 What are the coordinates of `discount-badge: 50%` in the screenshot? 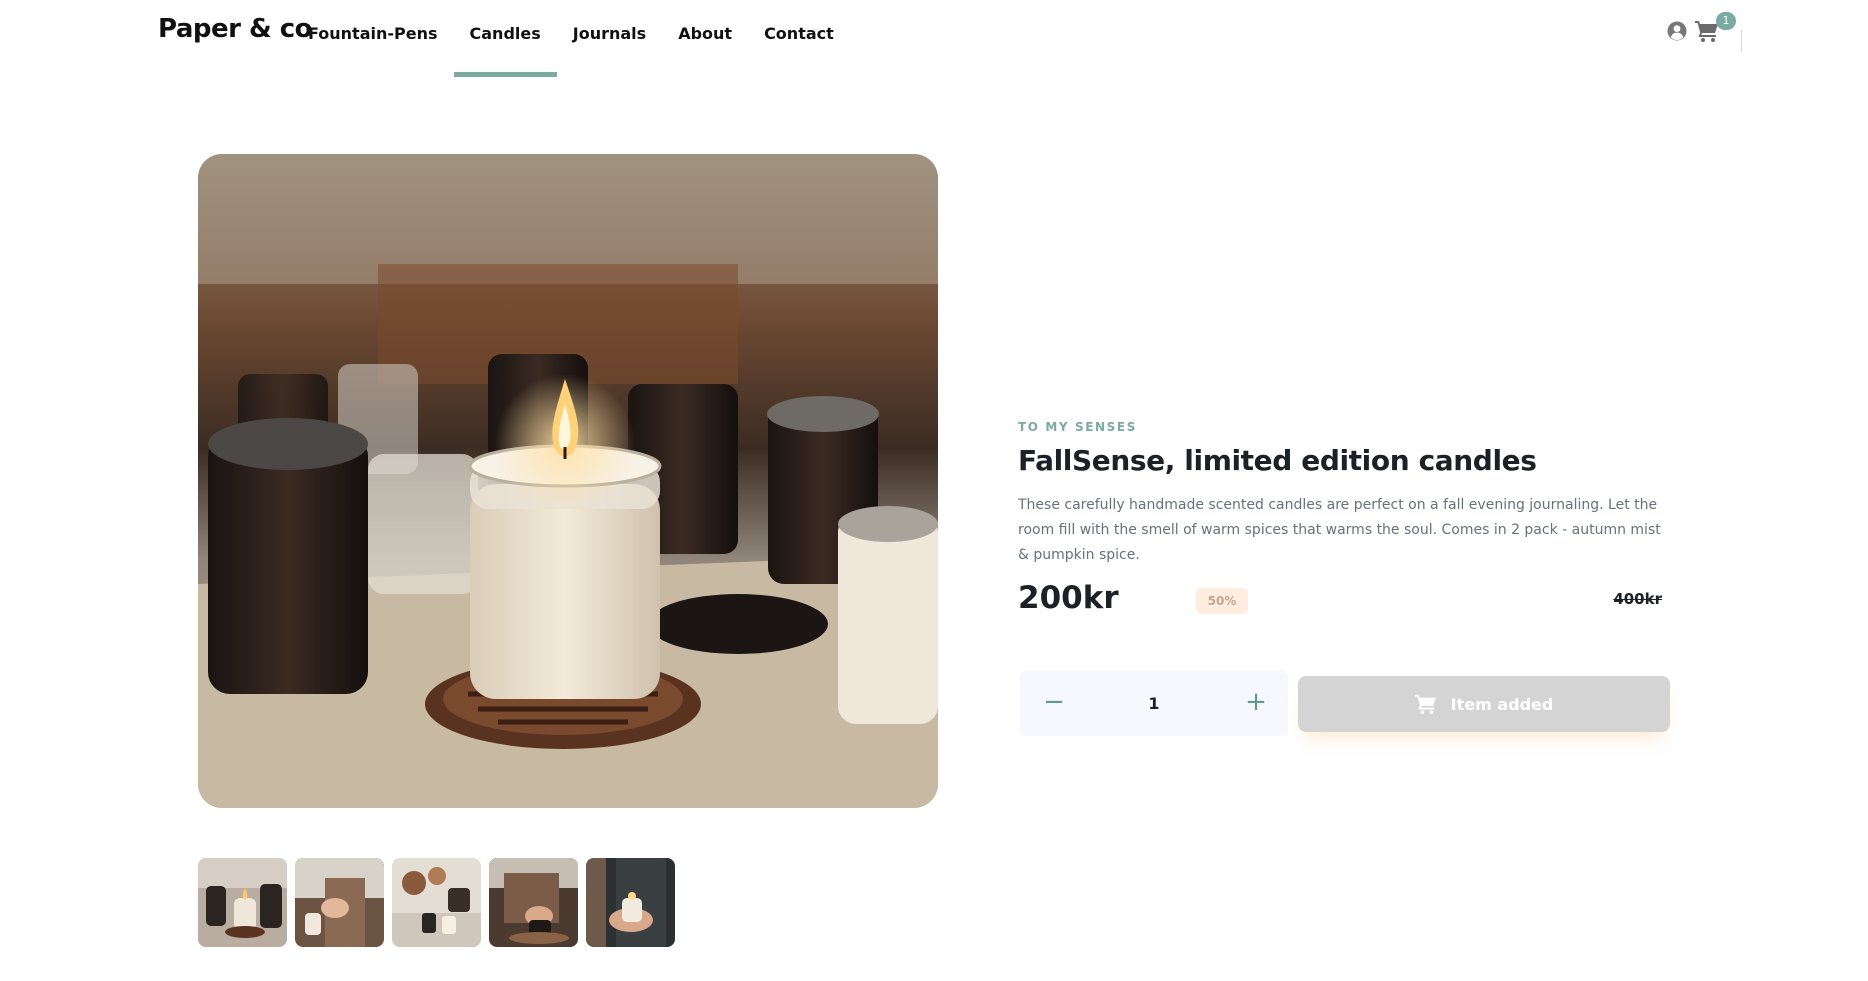 It's located at (1222, 601).